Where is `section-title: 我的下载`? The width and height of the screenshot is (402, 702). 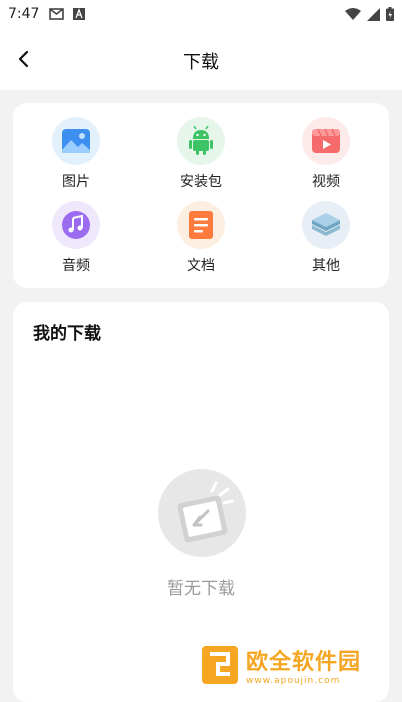
section-title: 我的下载 is located at coordinates (67, 334).